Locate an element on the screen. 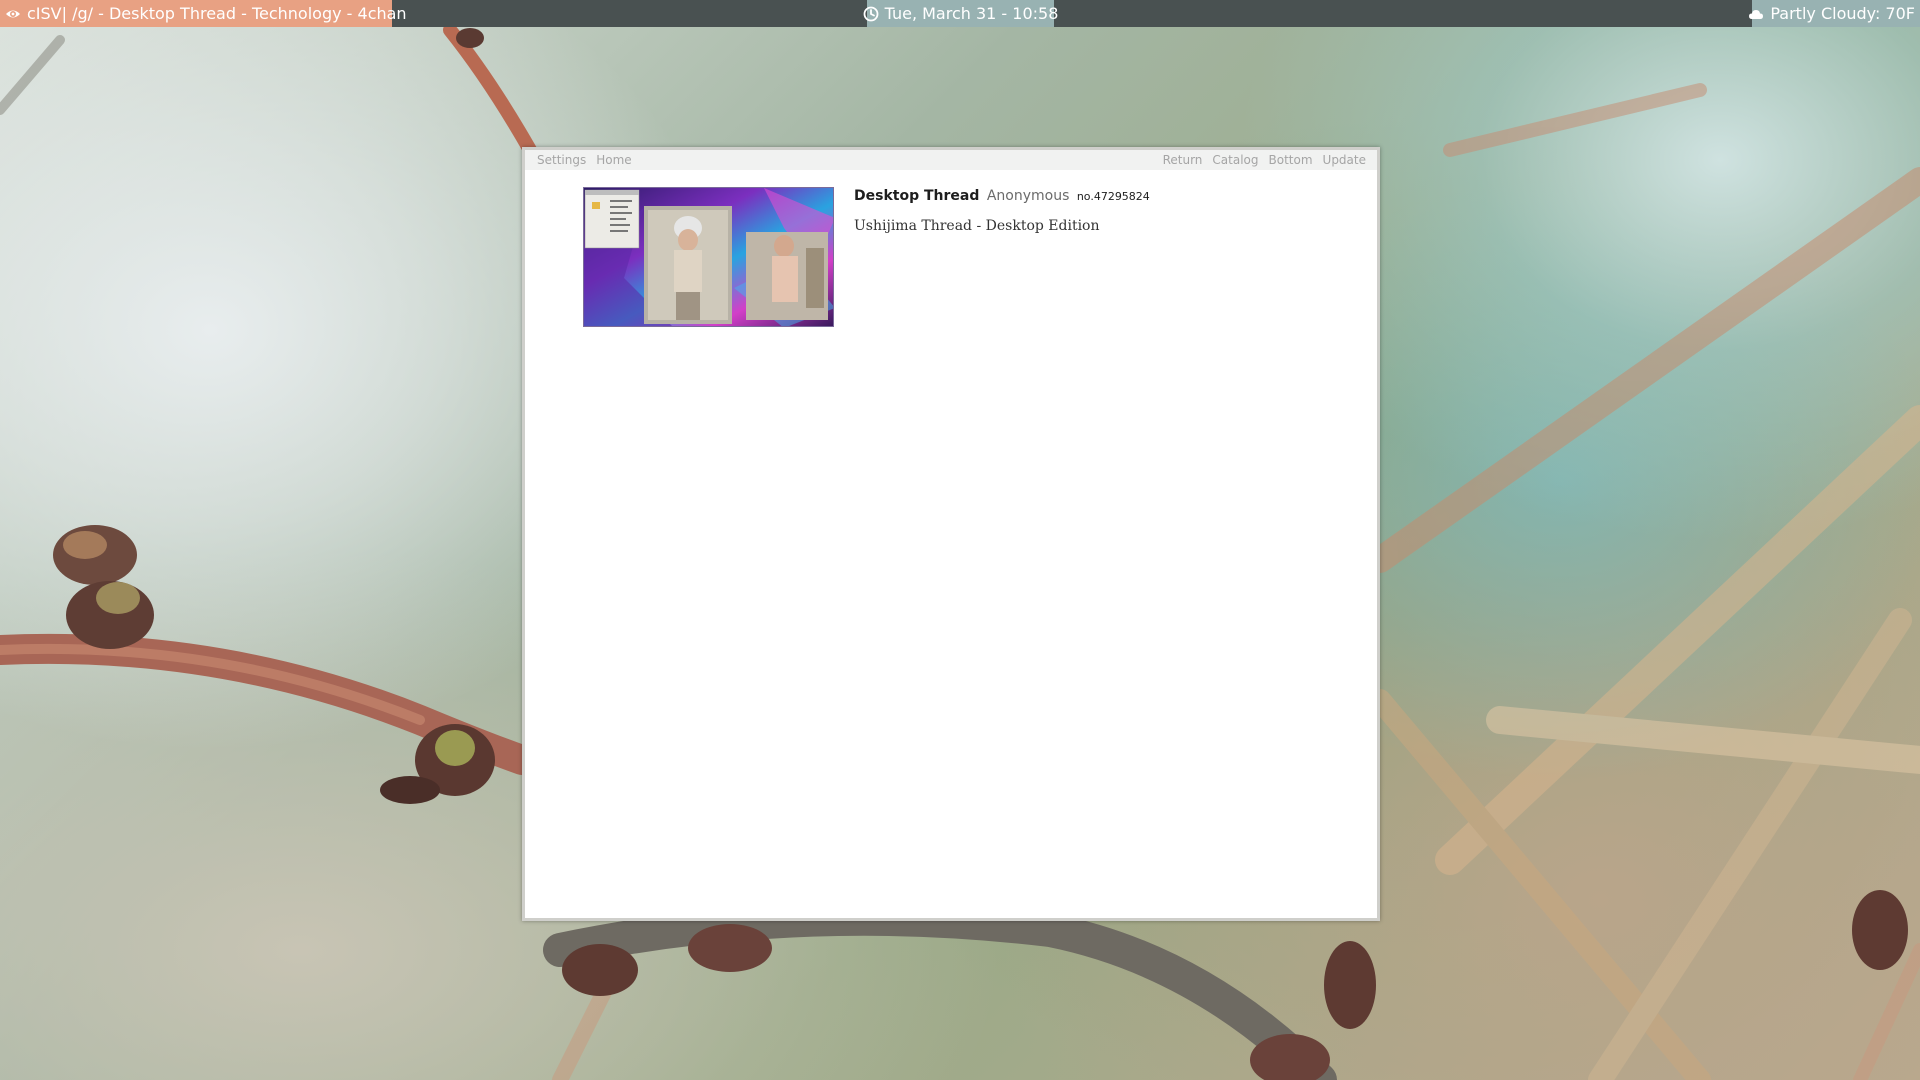 This screenshot has width=1920, height=1080. update-link: Update is located at coordinates (1344, 160).